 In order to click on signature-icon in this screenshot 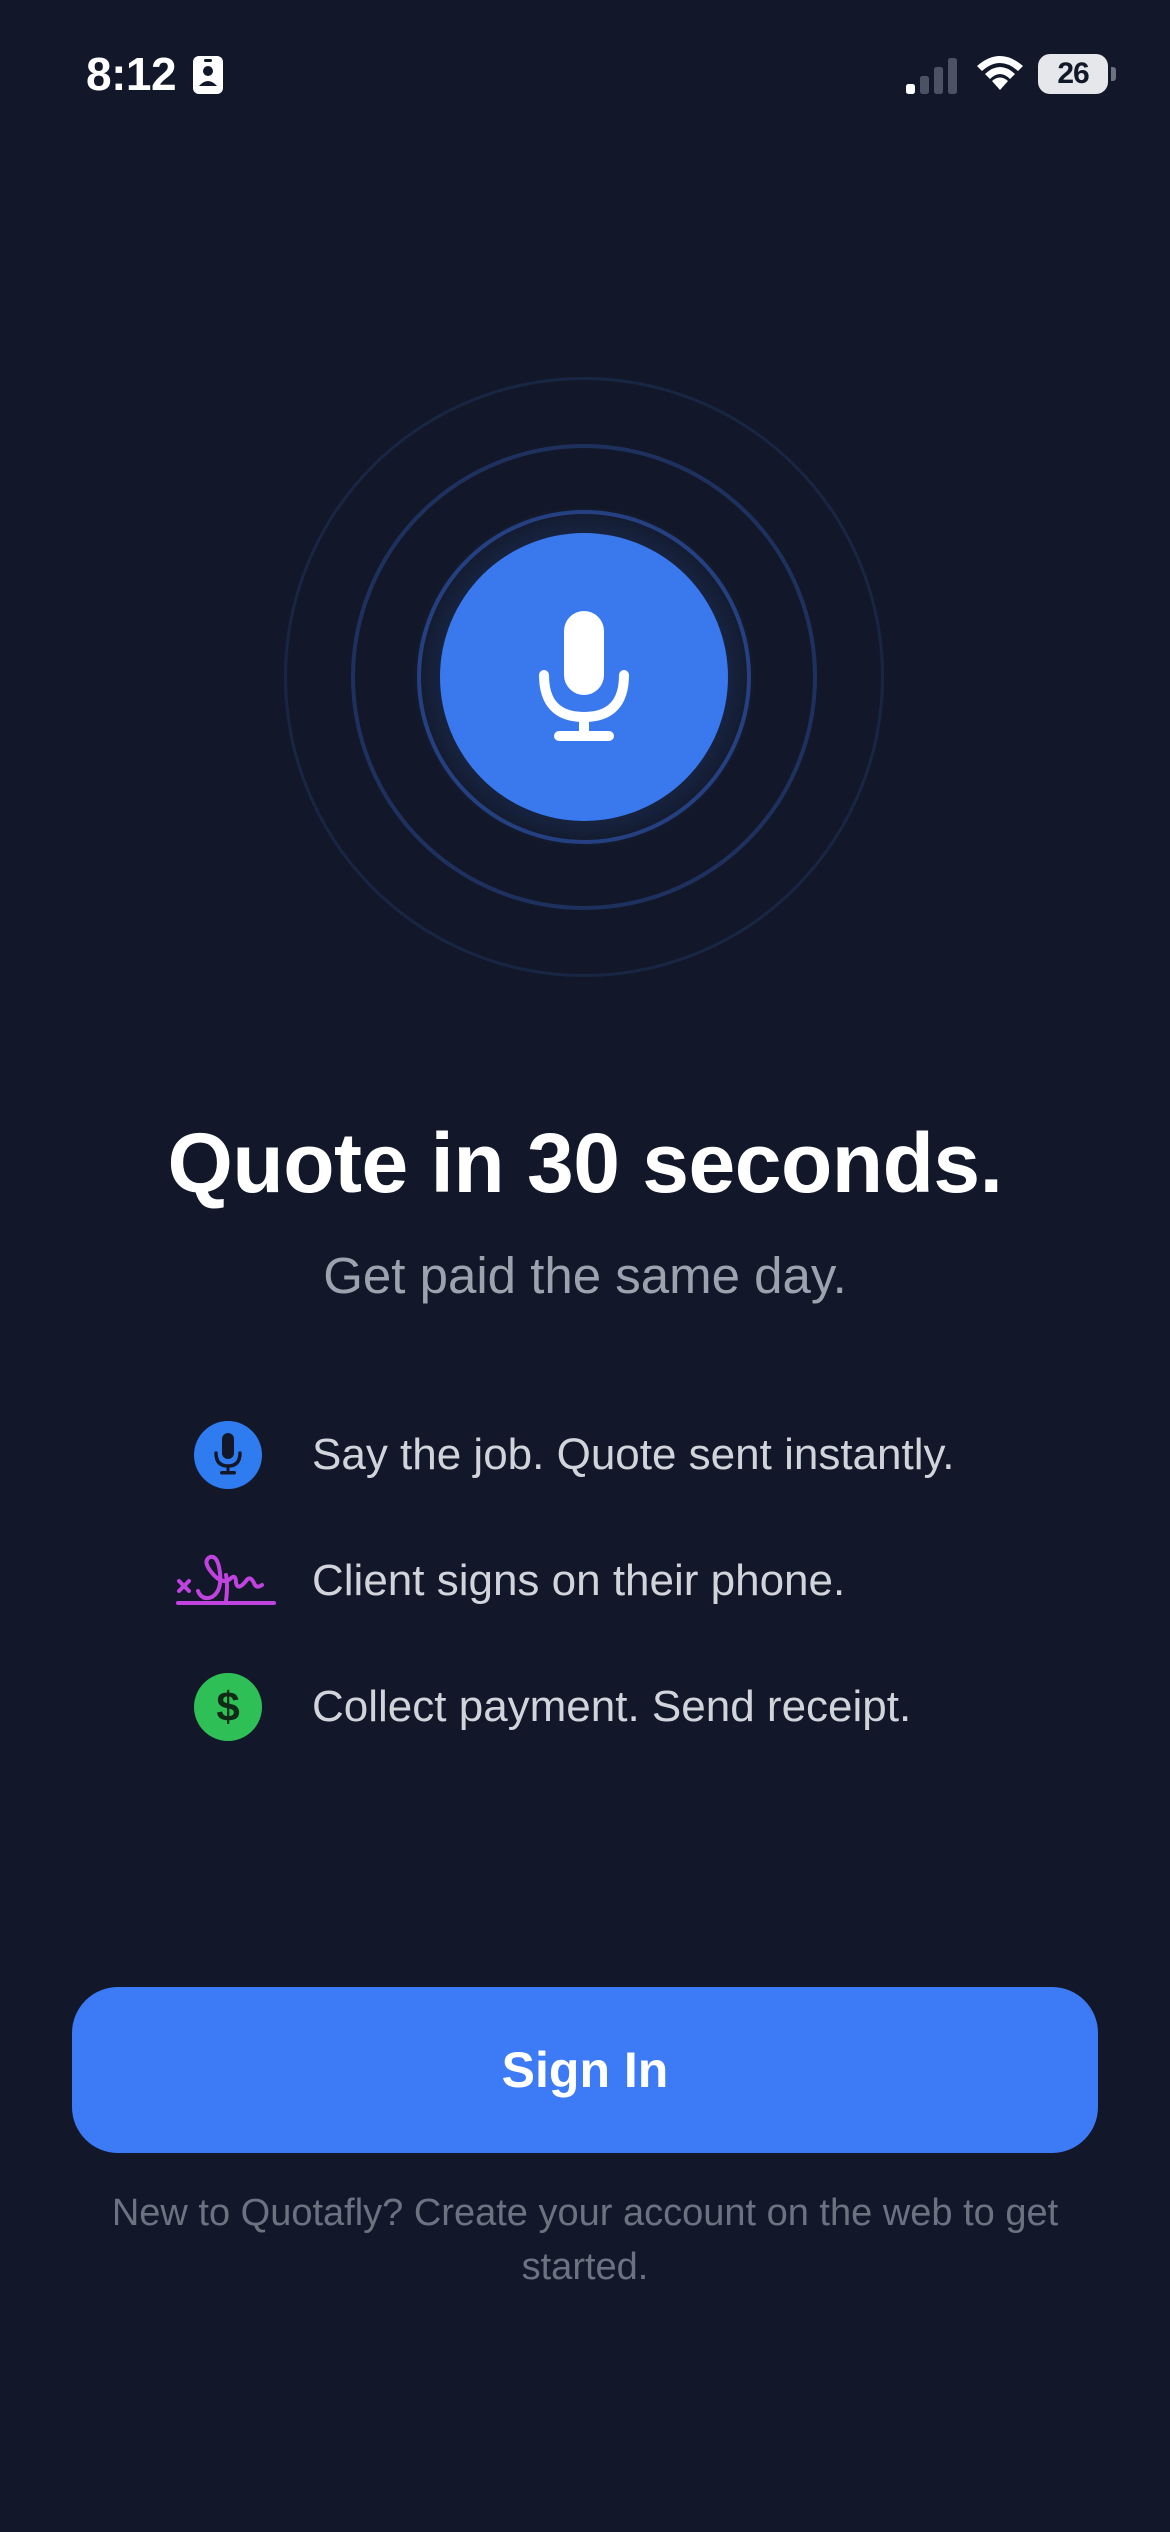, I will do `click(226, 1581)`.